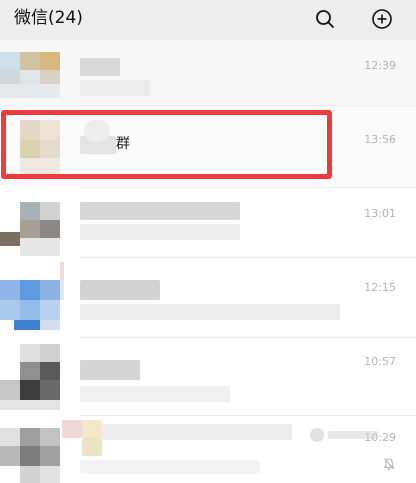  Describe the element at coordinates (380, 139) in the screenshot. I see `chat-time: 13:56` at that location.